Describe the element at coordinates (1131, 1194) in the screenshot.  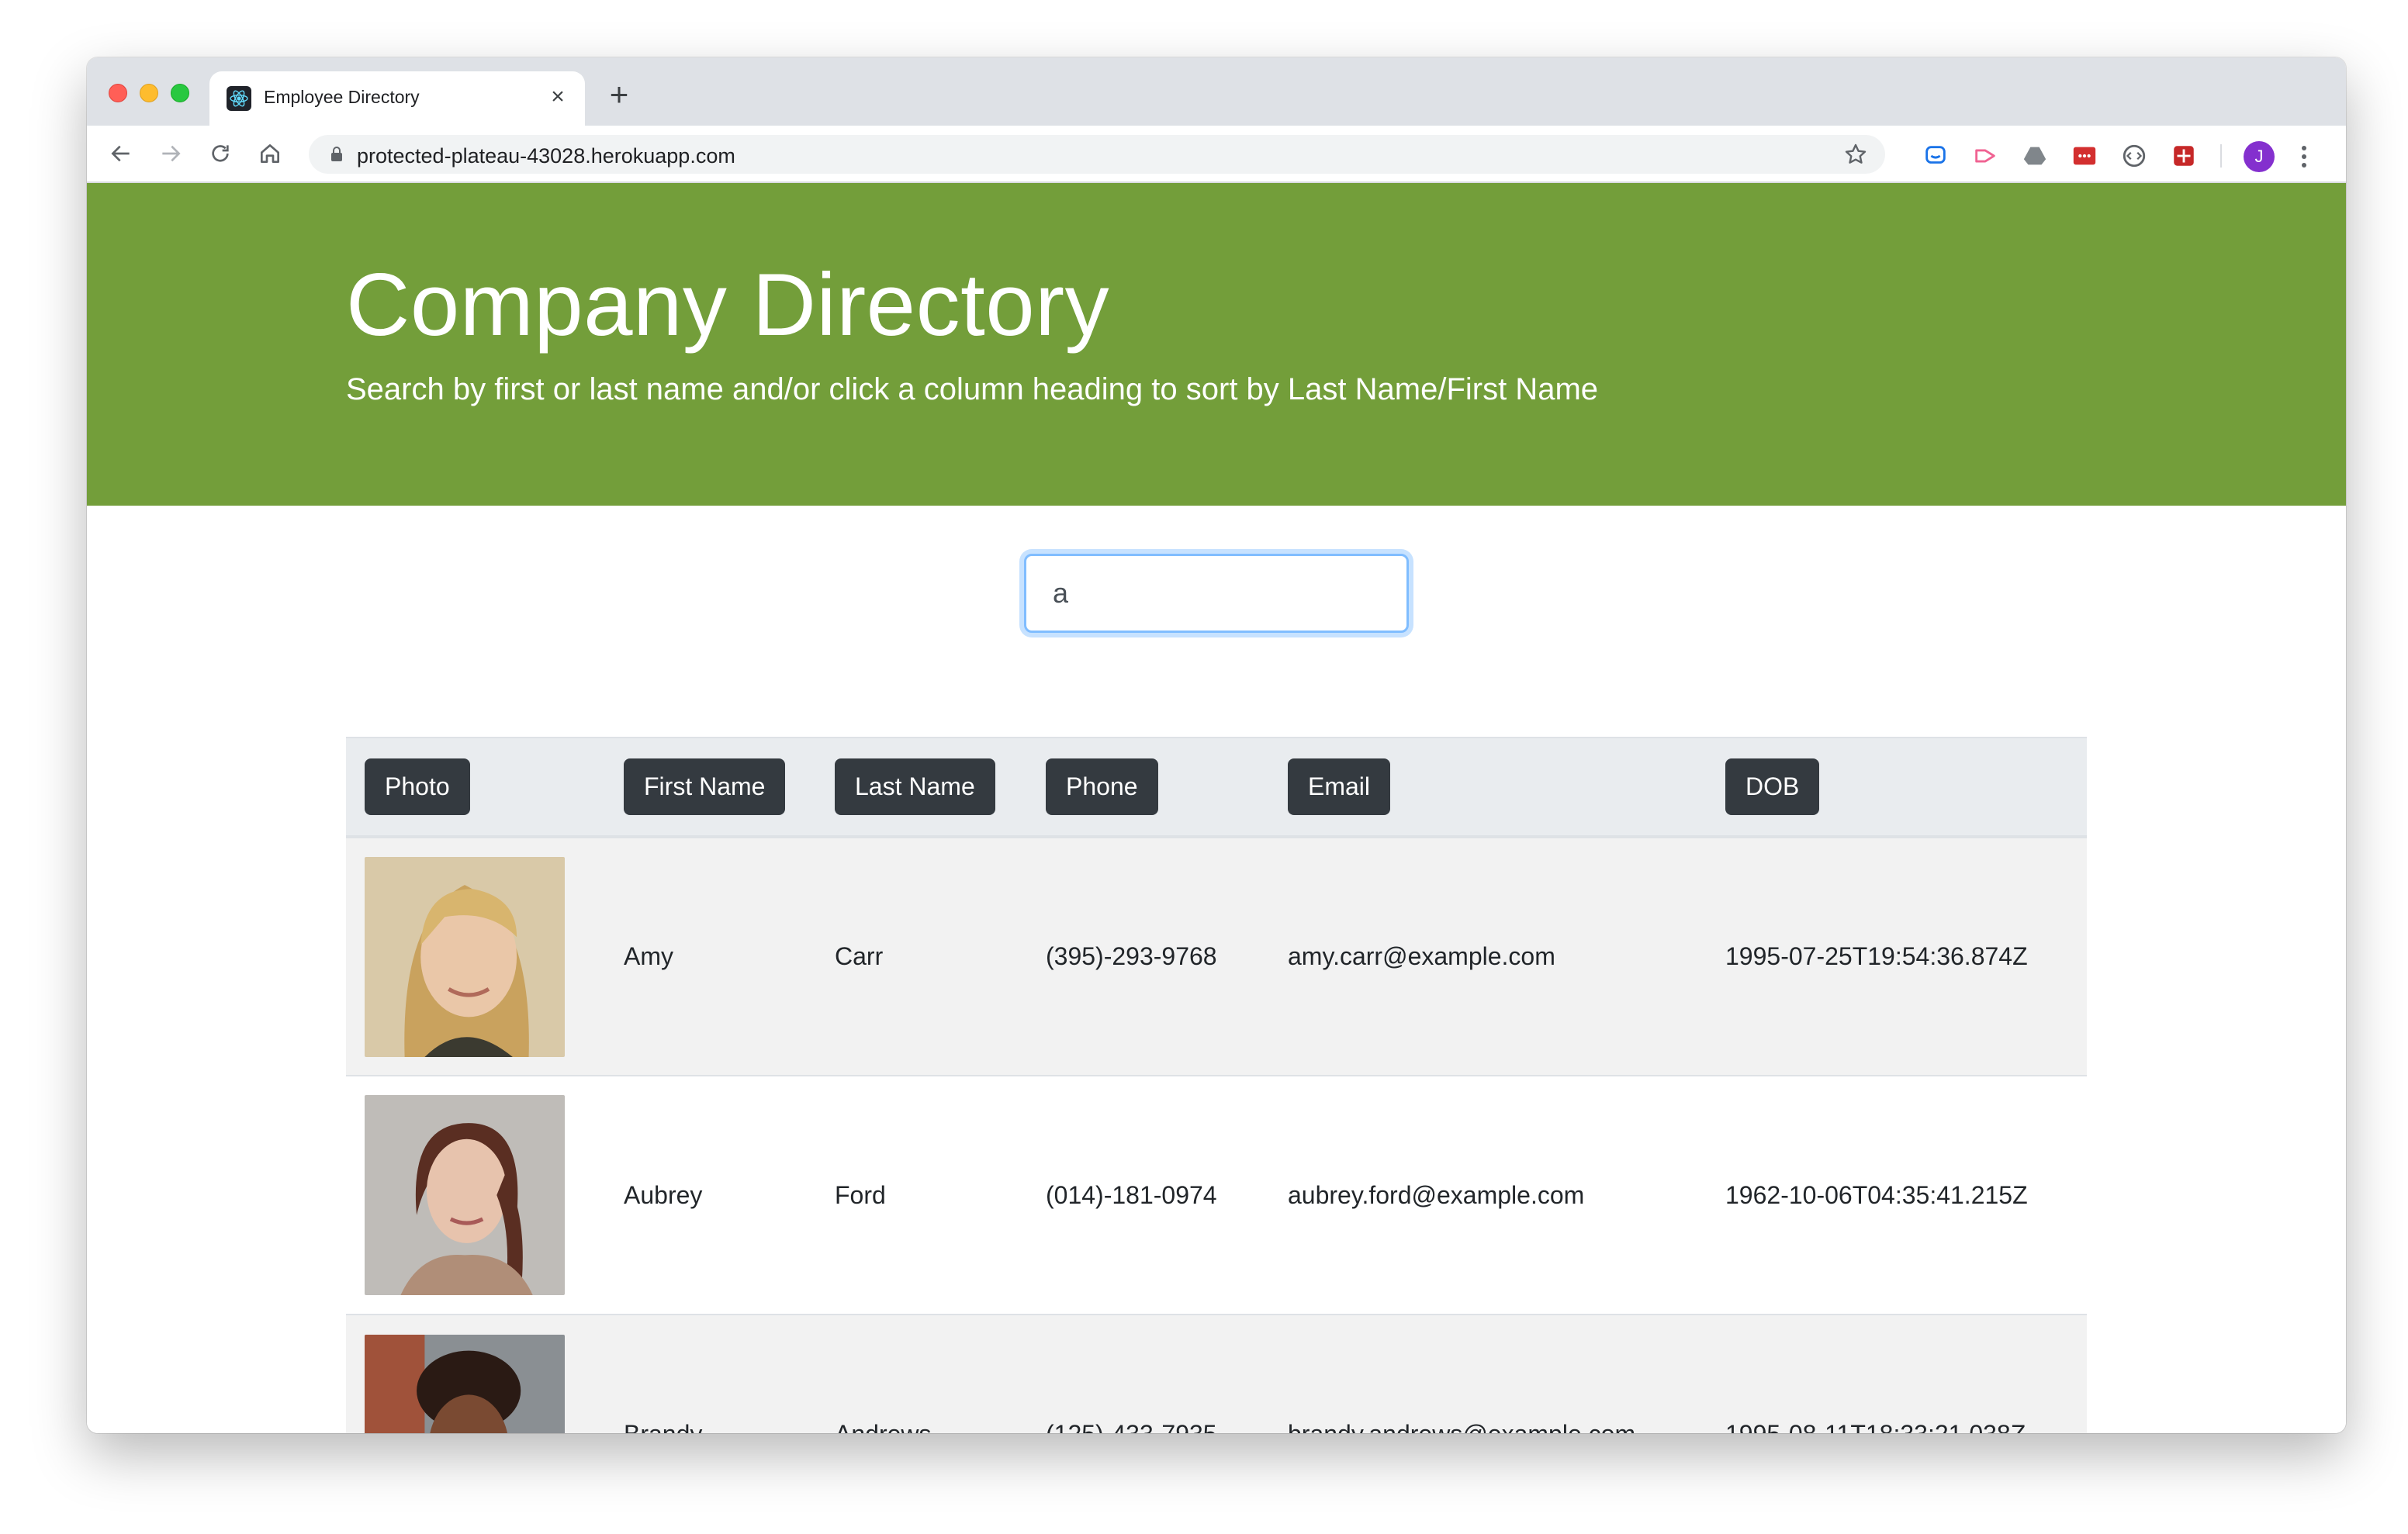
I see `phone-cell: (014)-181-0974` at that location.